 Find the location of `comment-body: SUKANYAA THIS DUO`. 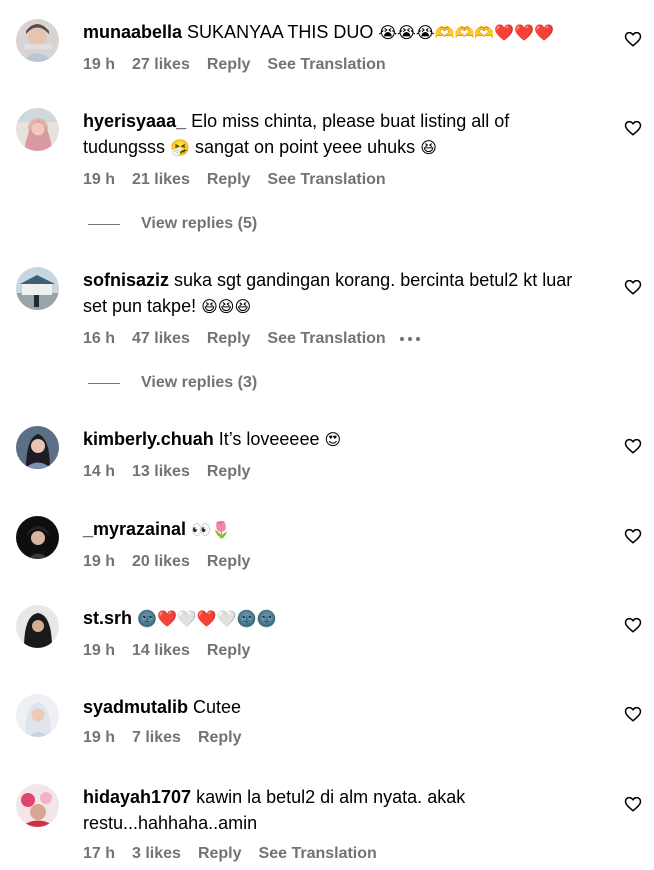

comment-body: SUKANYAA THIS DUO is located at coordinates (280, 32).